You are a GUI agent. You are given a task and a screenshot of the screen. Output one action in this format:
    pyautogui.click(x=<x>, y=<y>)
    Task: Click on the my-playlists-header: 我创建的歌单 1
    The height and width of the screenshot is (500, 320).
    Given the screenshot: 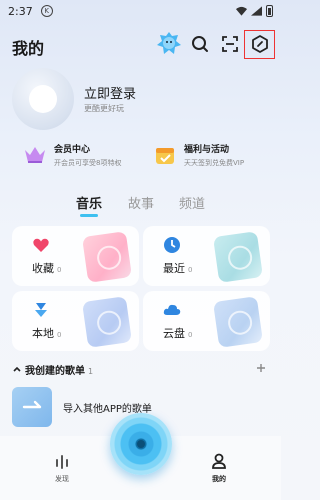 What is the action you would take?
    pyautogui.click(x=142, y=369)
    